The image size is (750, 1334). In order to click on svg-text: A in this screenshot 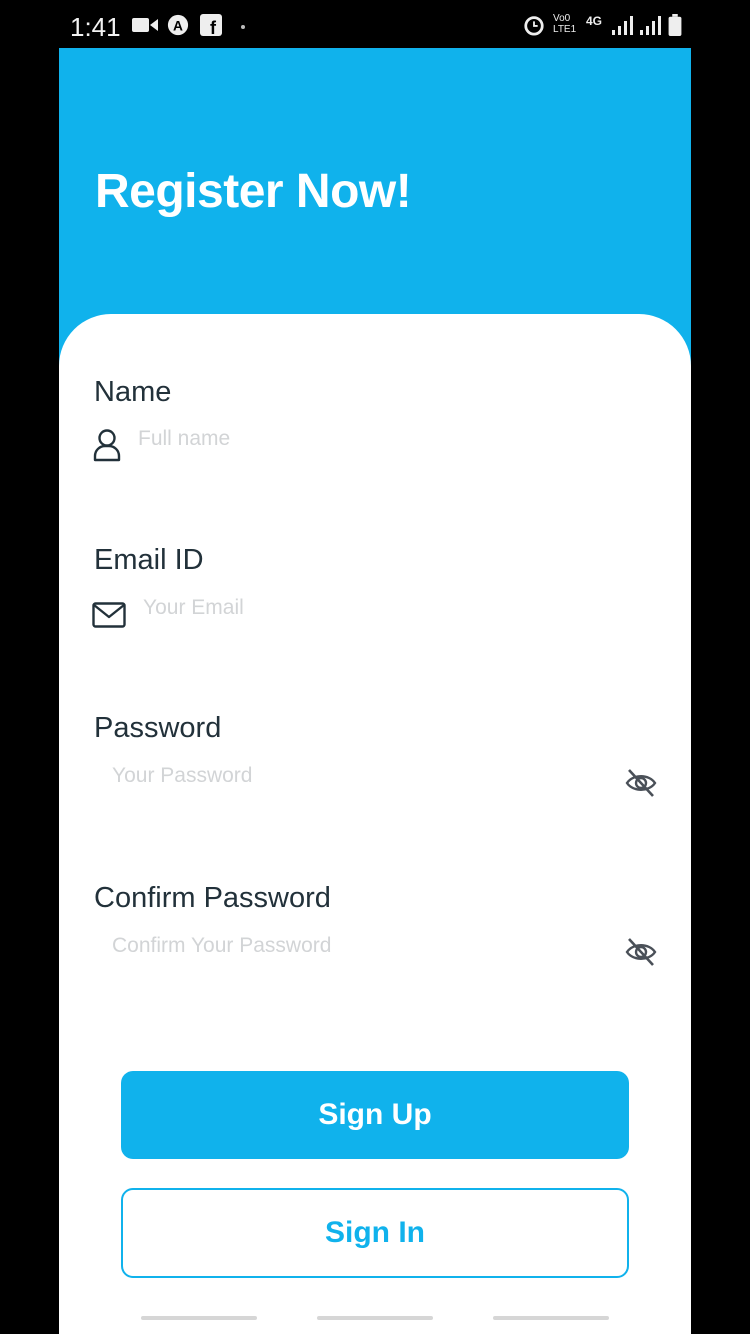, I will do `click(178, 26)`.